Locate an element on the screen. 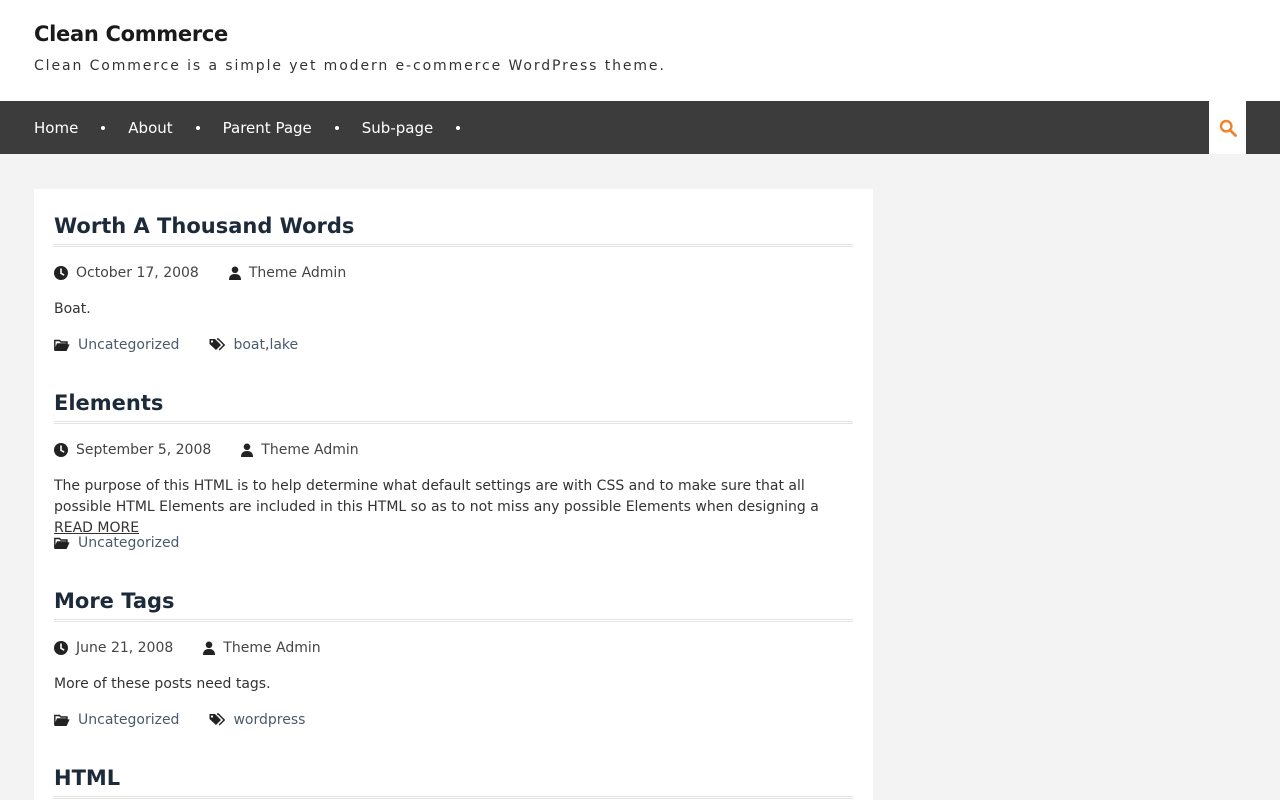 The height and width of the screenshot is (800, 1280). tag-link: wordpress is located at coordinates (269, 720).